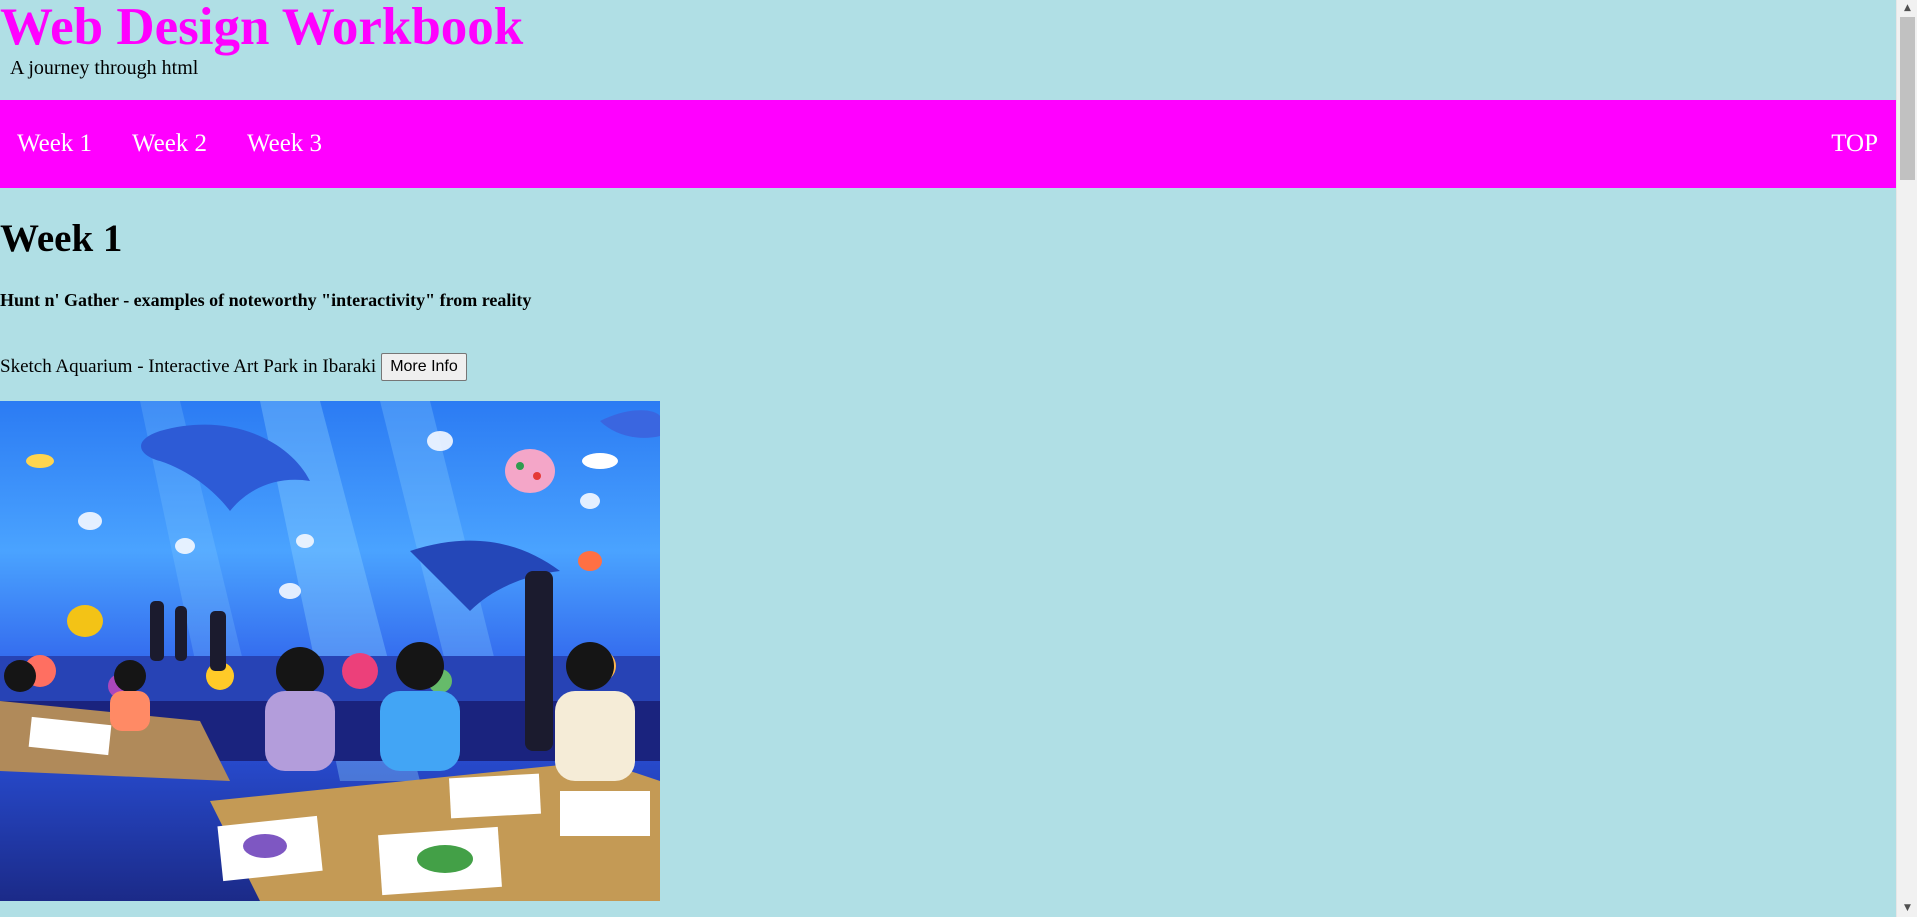 The height and width of the screenshot is (917, 1917). Describe the element at coordinates (424, 367) in the screenshot. I see `more-info-button: More Info` at that location.